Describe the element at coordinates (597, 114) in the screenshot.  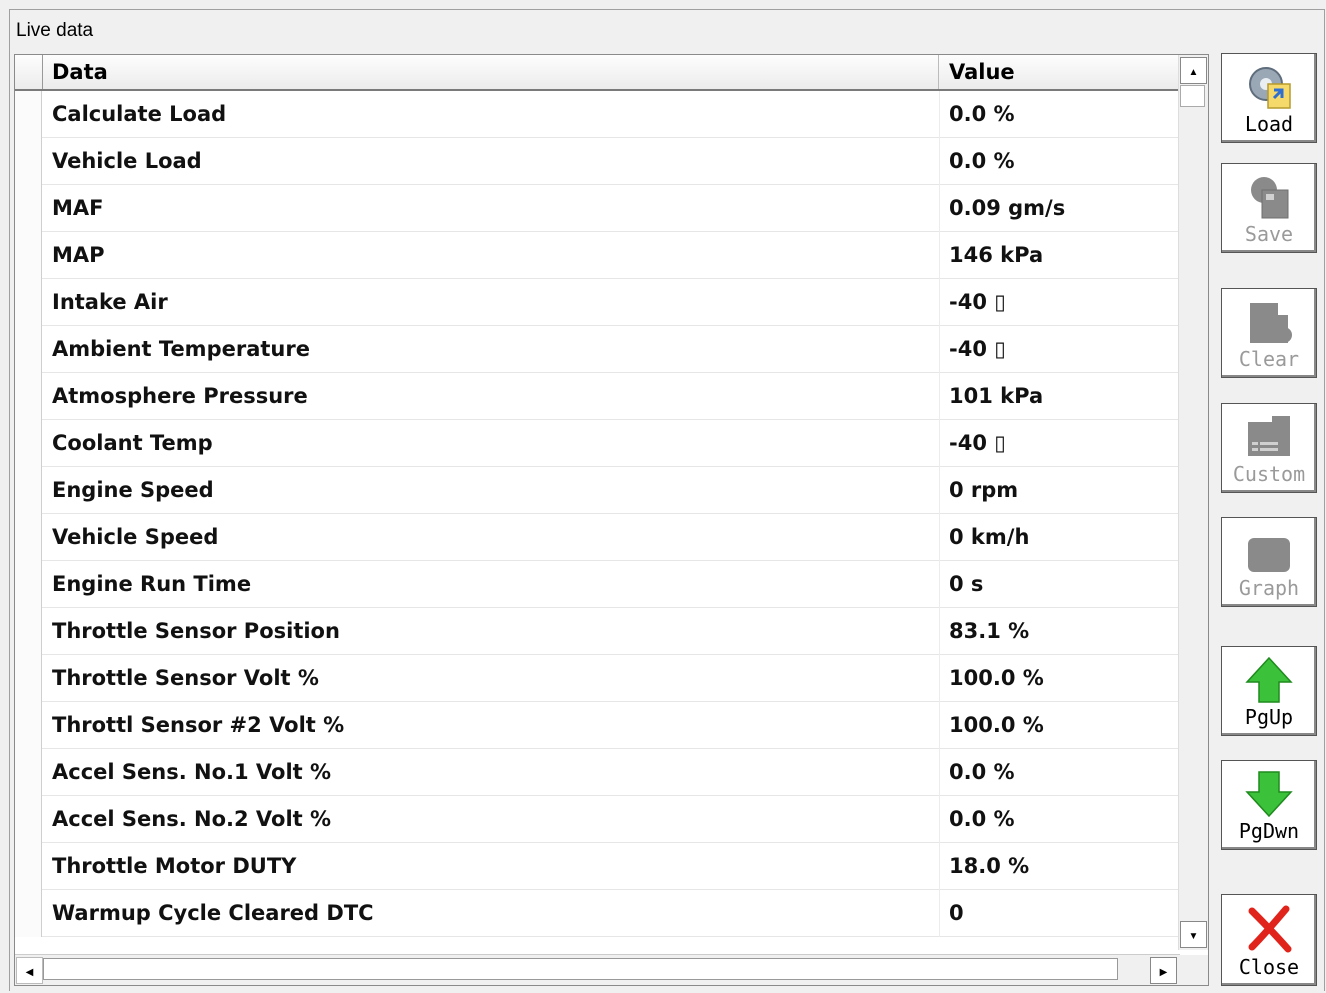
I see `table-row: Calculate Load 0.0 %` at that location.